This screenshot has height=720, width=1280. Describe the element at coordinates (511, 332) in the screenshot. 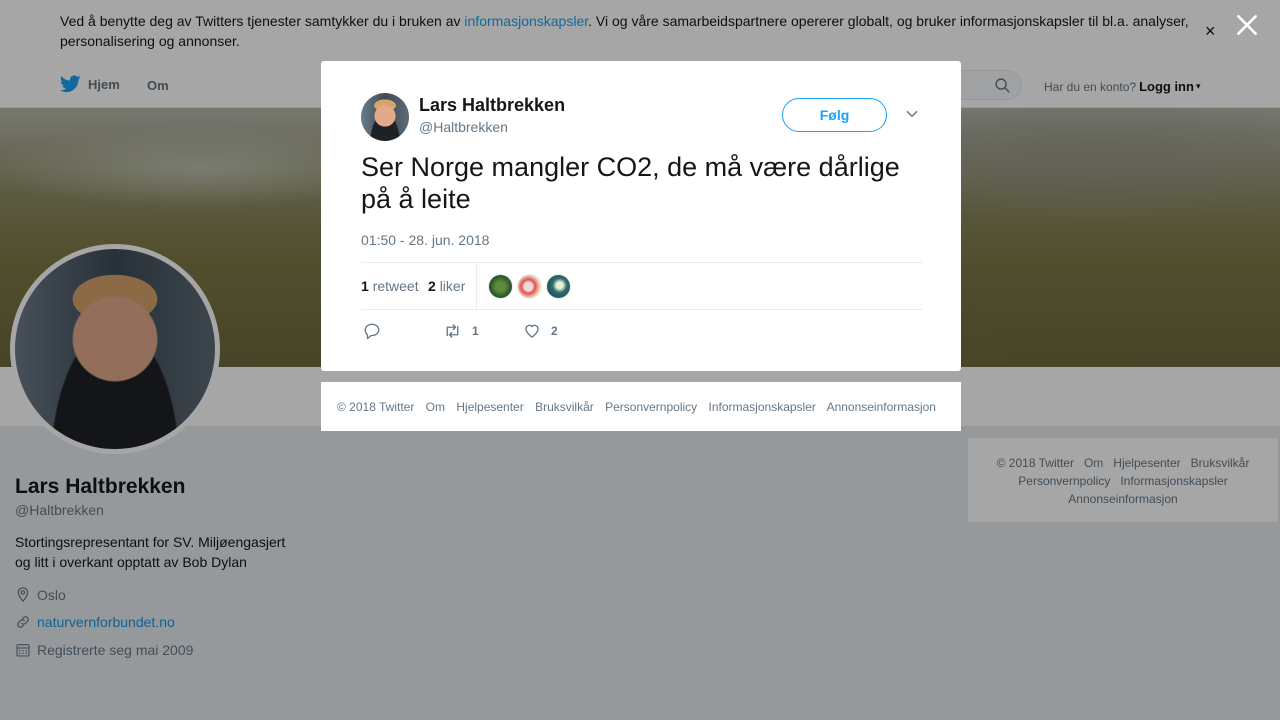

I see `tweet-actions: 1 2` at that location.